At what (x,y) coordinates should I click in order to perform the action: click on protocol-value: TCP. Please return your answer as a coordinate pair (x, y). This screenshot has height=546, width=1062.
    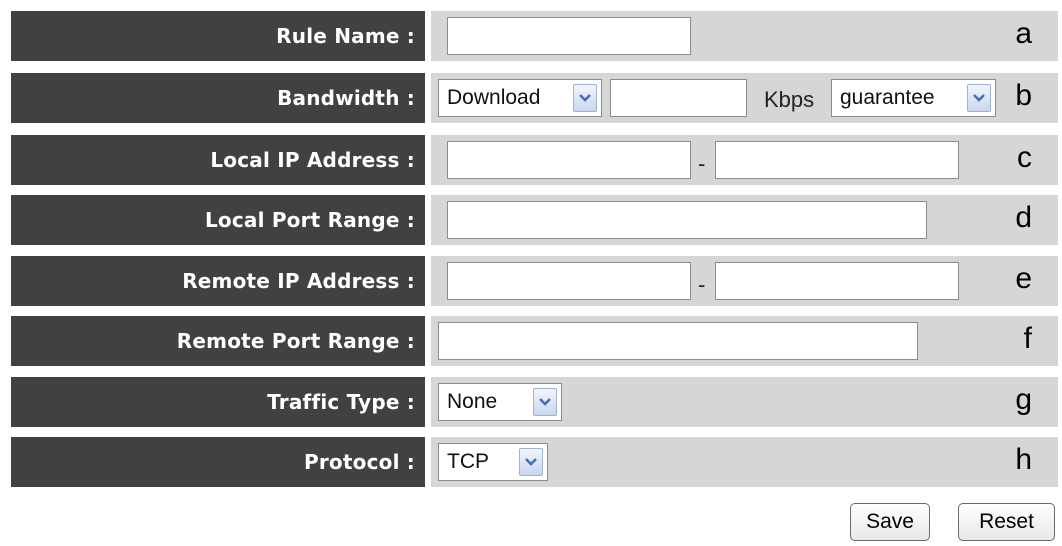
    Looking at the image, I should click on (468, 461).